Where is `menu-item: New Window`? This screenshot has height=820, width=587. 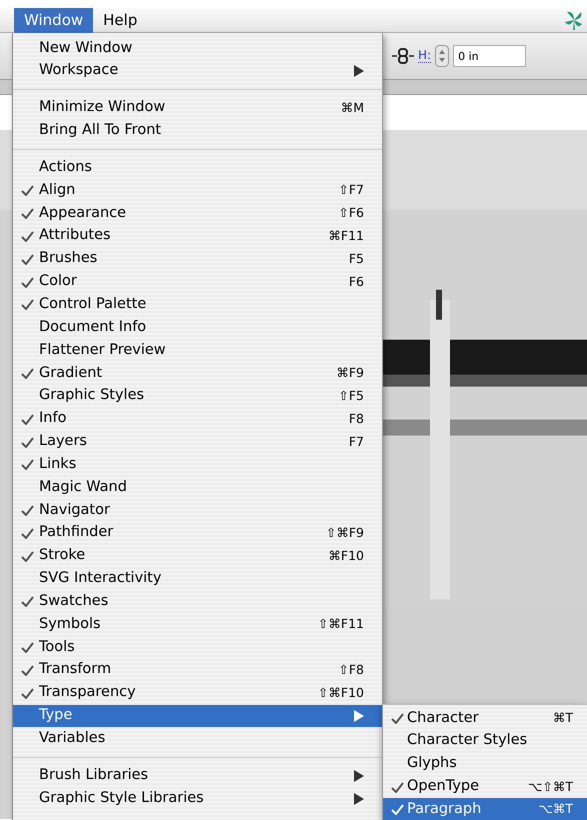 menu-item: New Window is located at coordinates (197, 48).